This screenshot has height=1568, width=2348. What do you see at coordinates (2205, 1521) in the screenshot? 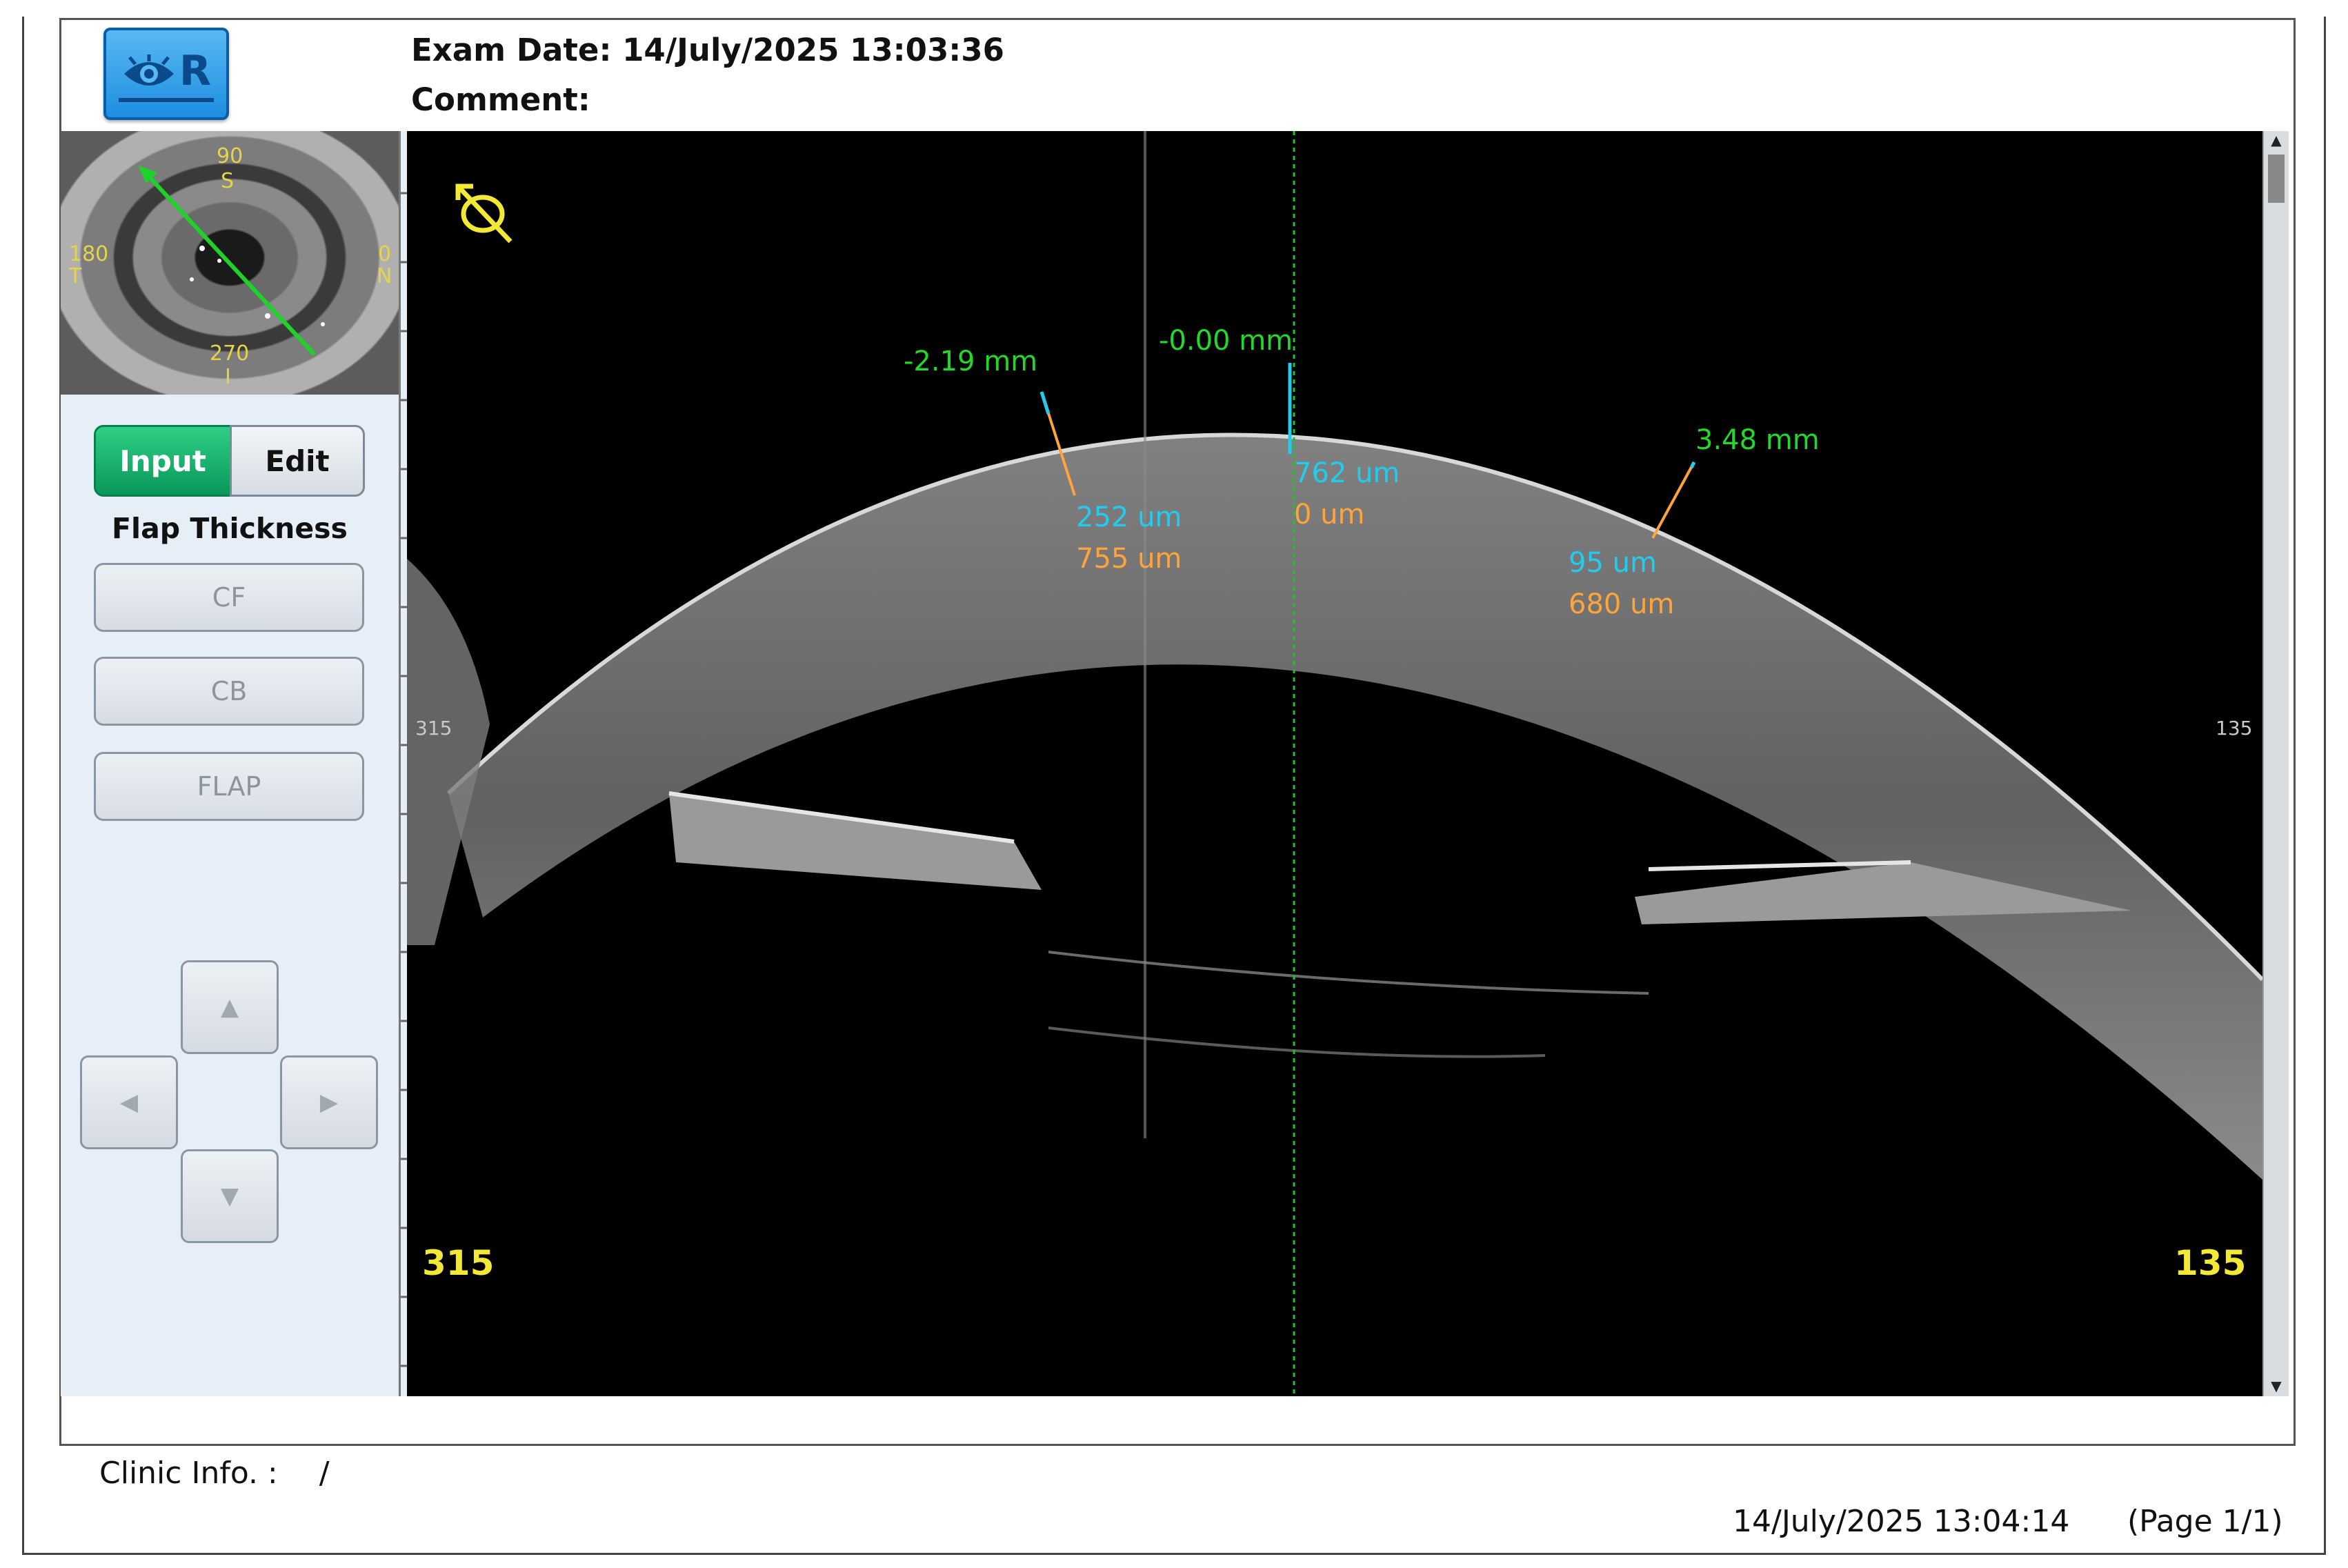
I see `page-number: (Page 1/1)` at bounding box center [2205, 1521].